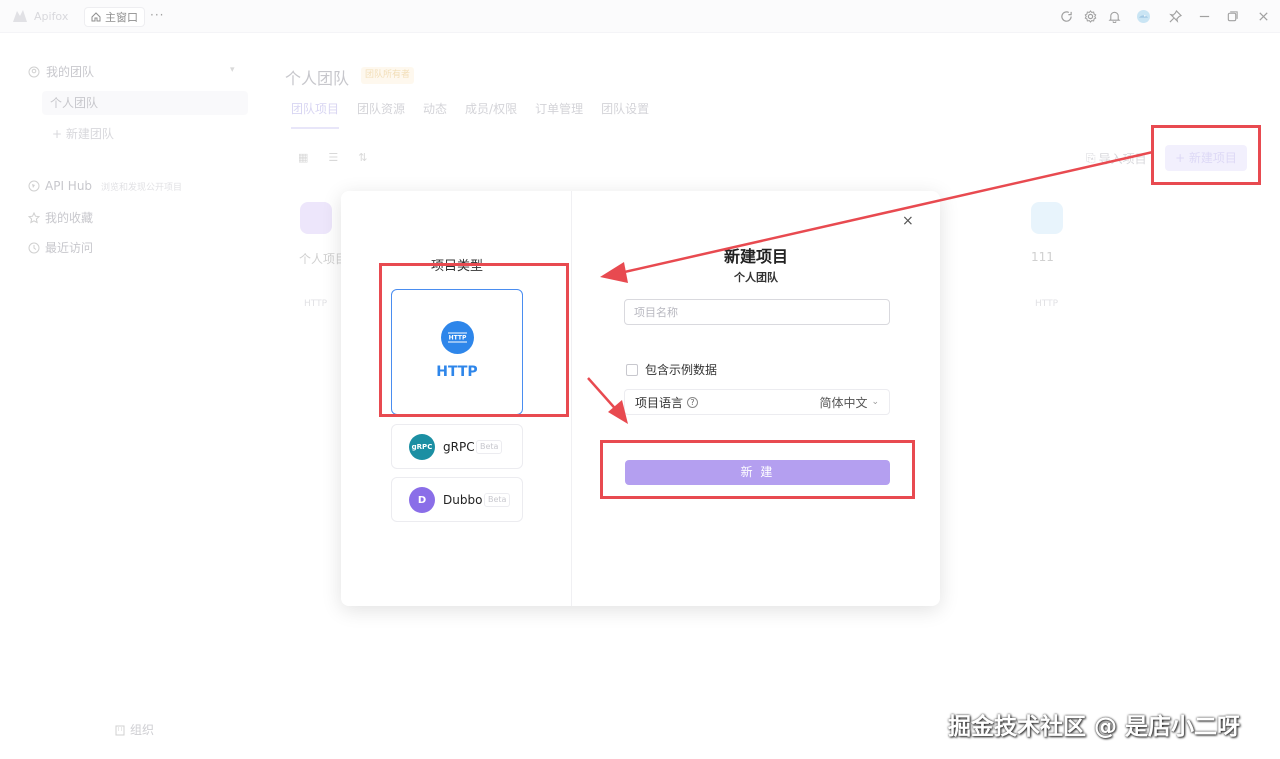 The height and width of the screenshot is (759, 1280). I want to click on annotation-arrowhead, so click(614, 272).